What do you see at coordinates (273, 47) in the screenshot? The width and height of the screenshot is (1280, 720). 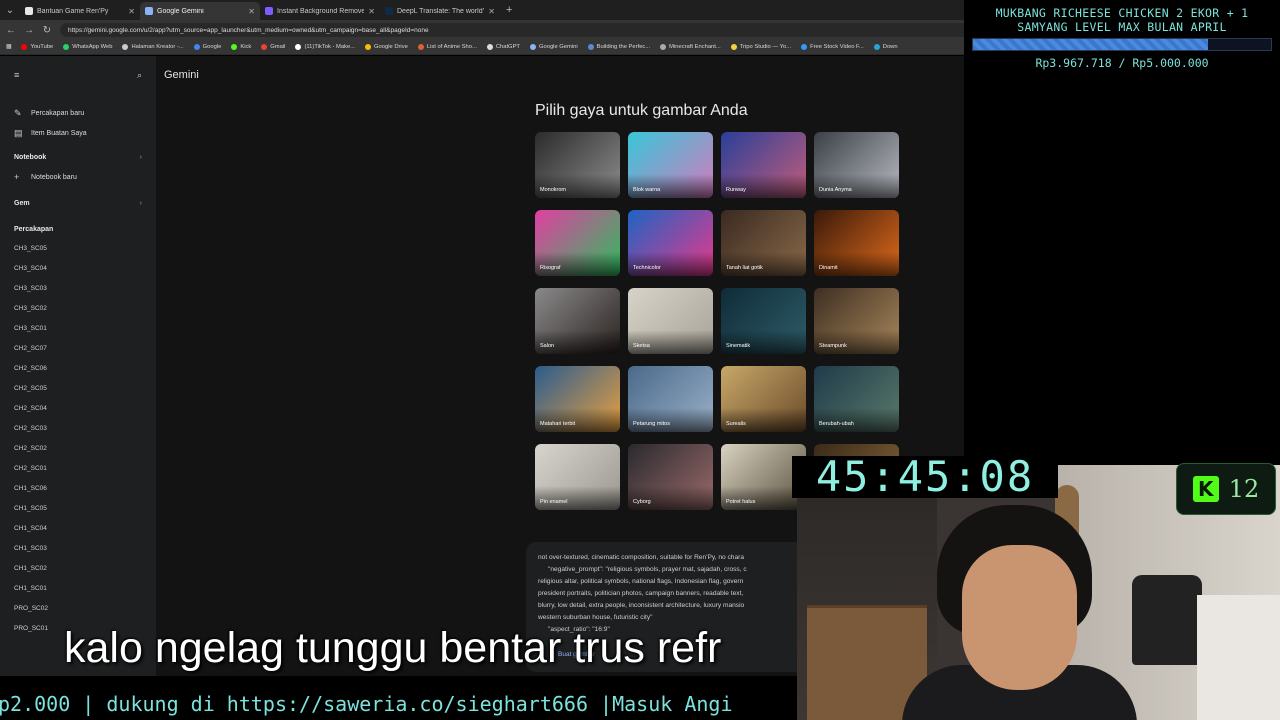 I see `bookmark-item: Gmail` at bounding box center [273, 47].